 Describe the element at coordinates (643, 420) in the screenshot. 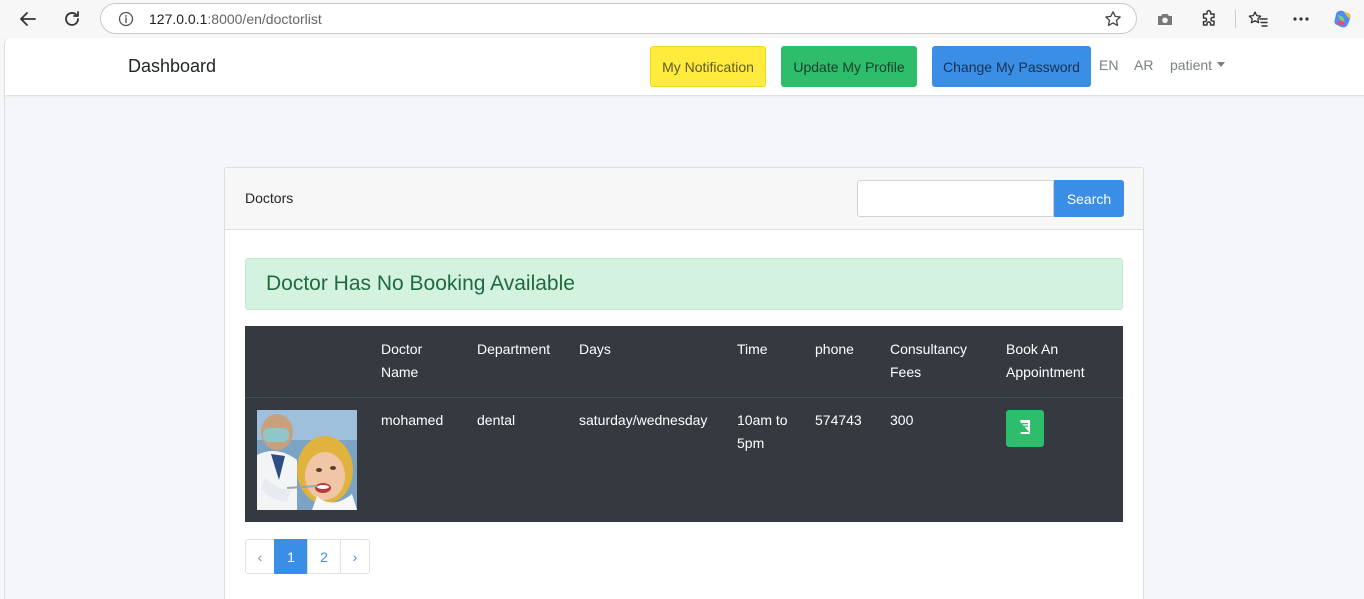

I see `cell-days: saturday/wednesday` at that location.